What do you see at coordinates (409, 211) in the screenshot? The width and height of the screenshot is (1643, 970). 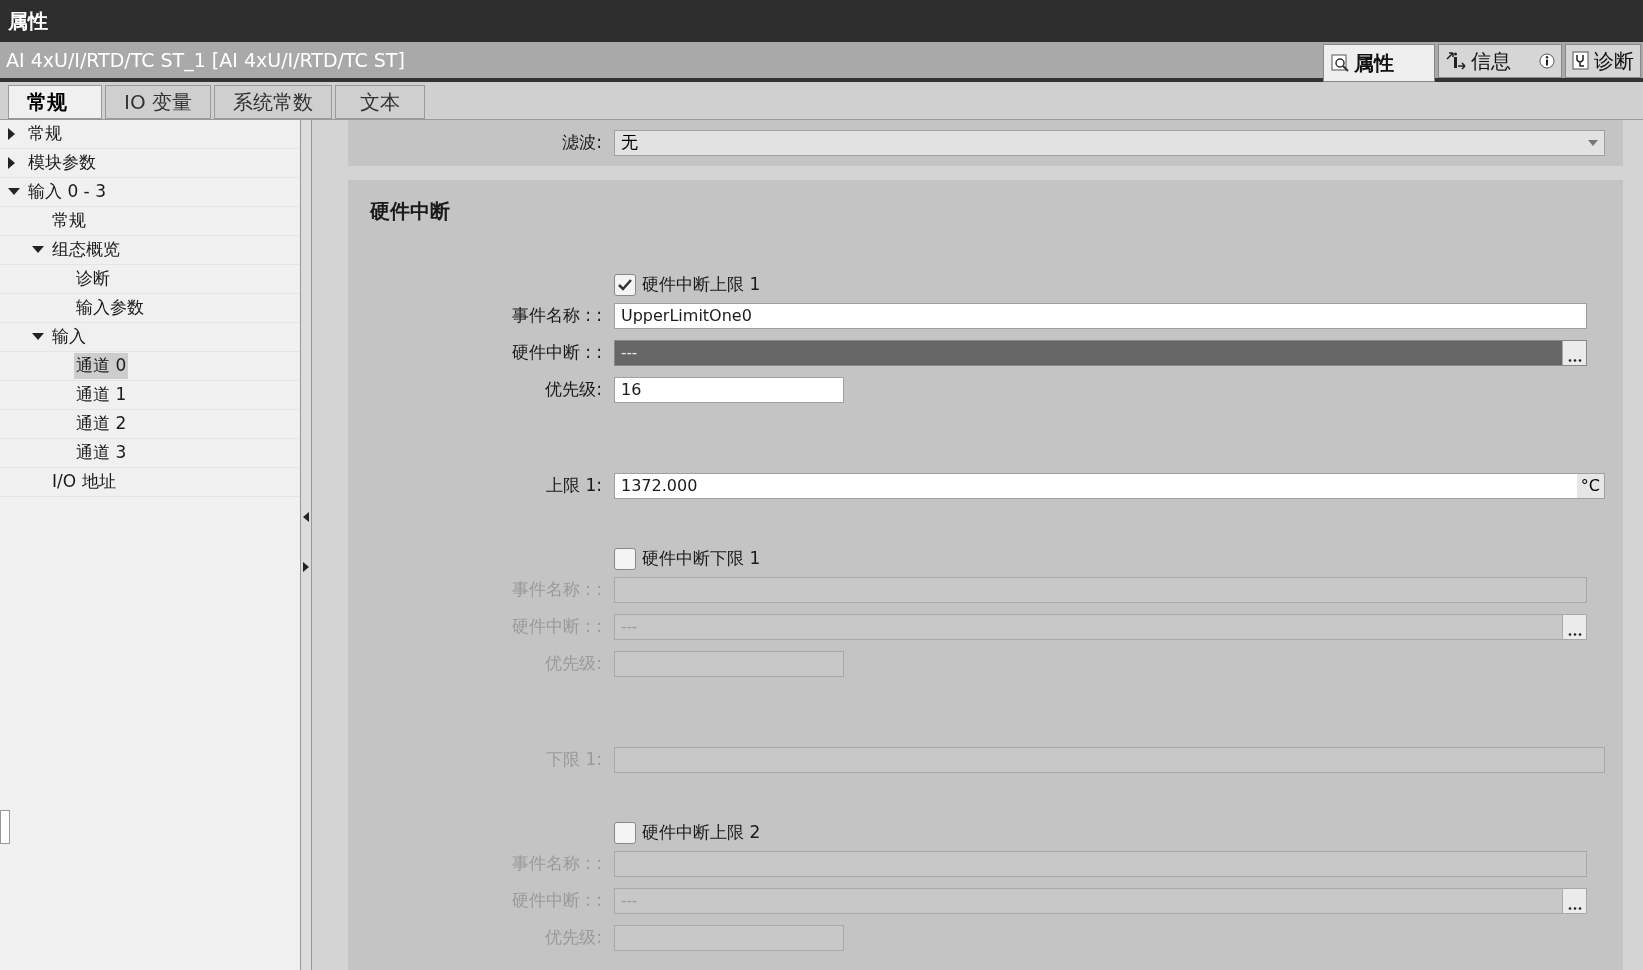 I see `section-title: 硬件中断` at bounding box center [409, 211].